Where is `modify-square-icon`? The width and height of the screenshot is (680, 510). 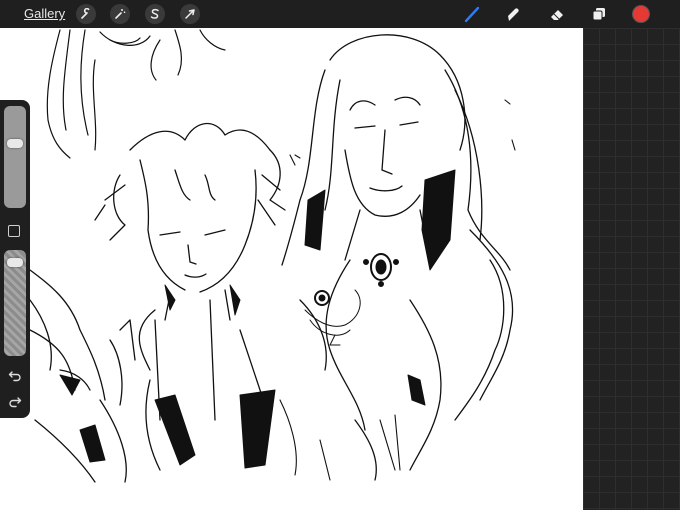
modify-square-icon is located at coordinates (14, 231).